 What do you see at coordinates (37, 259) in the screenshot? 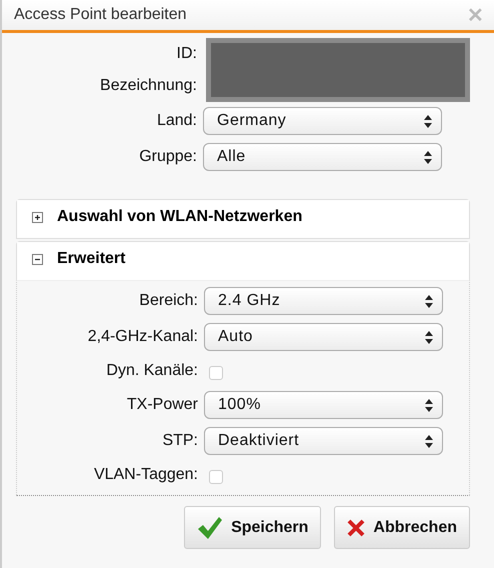
I see `collapse-icon` at bounding box center [37, 259].